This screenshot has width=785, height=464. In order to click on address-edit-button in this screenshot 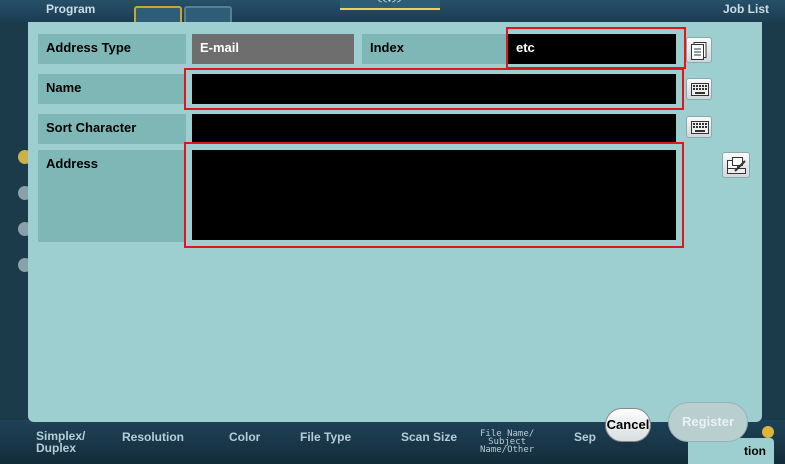, I will do `click(736, 165)`.